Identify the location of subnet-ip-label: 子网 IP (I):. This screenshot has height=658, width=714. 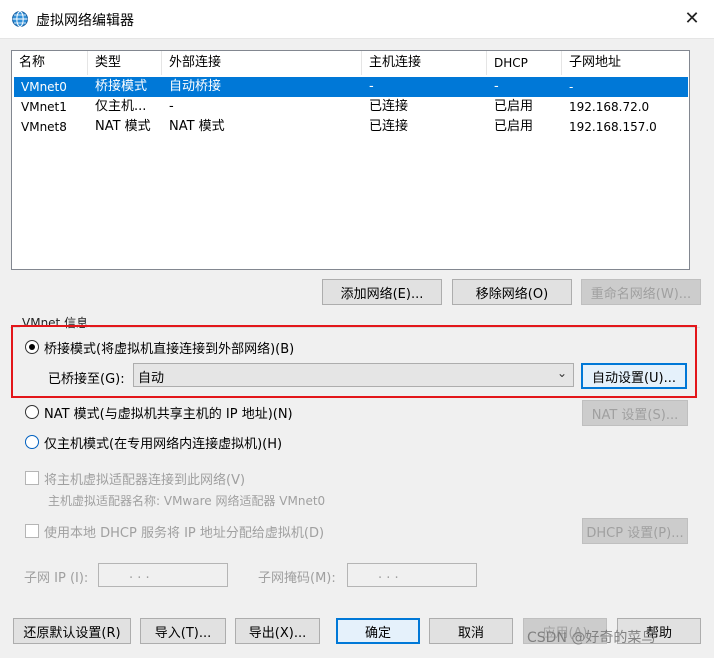
(56, 578).